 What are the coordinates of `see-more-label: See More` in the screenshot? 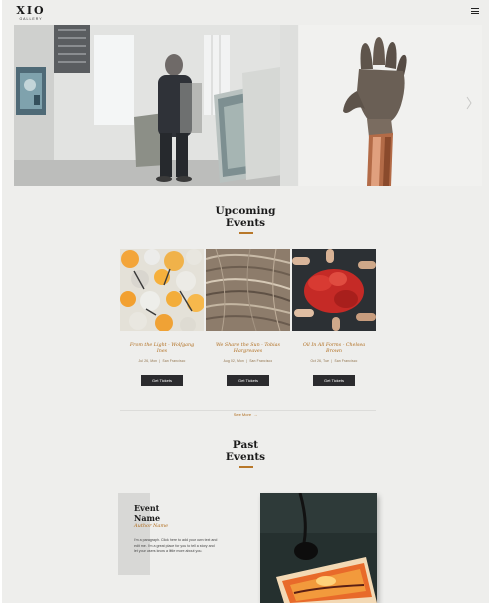 It's located at (242, 414).